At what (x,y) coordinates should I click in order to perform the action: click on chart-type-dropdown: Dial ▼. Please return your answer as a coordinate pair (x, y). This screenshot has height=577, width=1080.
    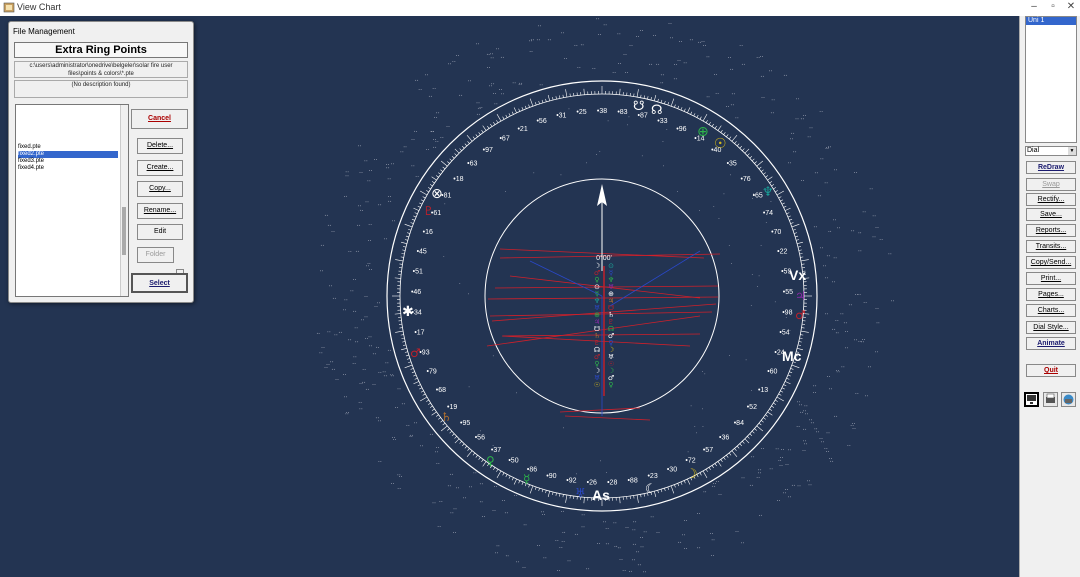
    Looking at the image, I should click on (1051, 151).